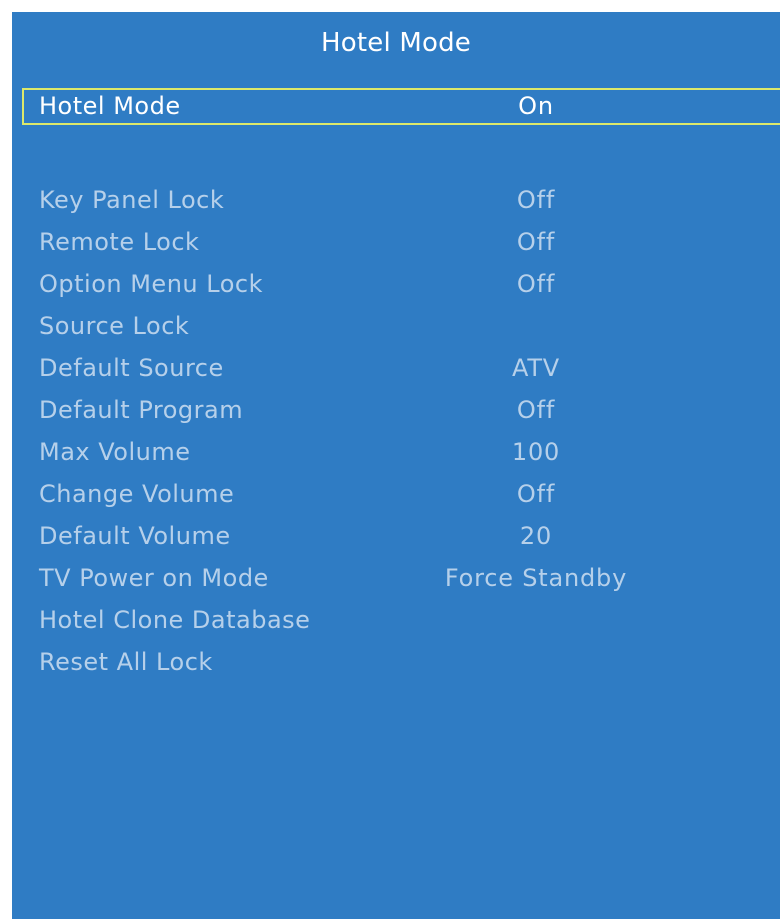 Image resolution: width=780 pixels, height=919 pixels. I want to click on menu-item-default-volume: Default Volume 20, so click(401, 536).